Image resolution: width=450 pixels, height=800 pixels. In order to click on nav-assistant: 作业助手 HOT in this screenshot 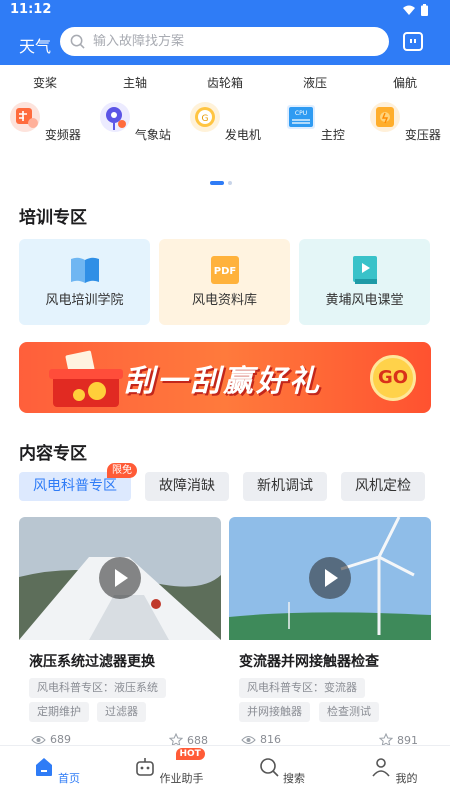, I will do `click(169, 773)`.